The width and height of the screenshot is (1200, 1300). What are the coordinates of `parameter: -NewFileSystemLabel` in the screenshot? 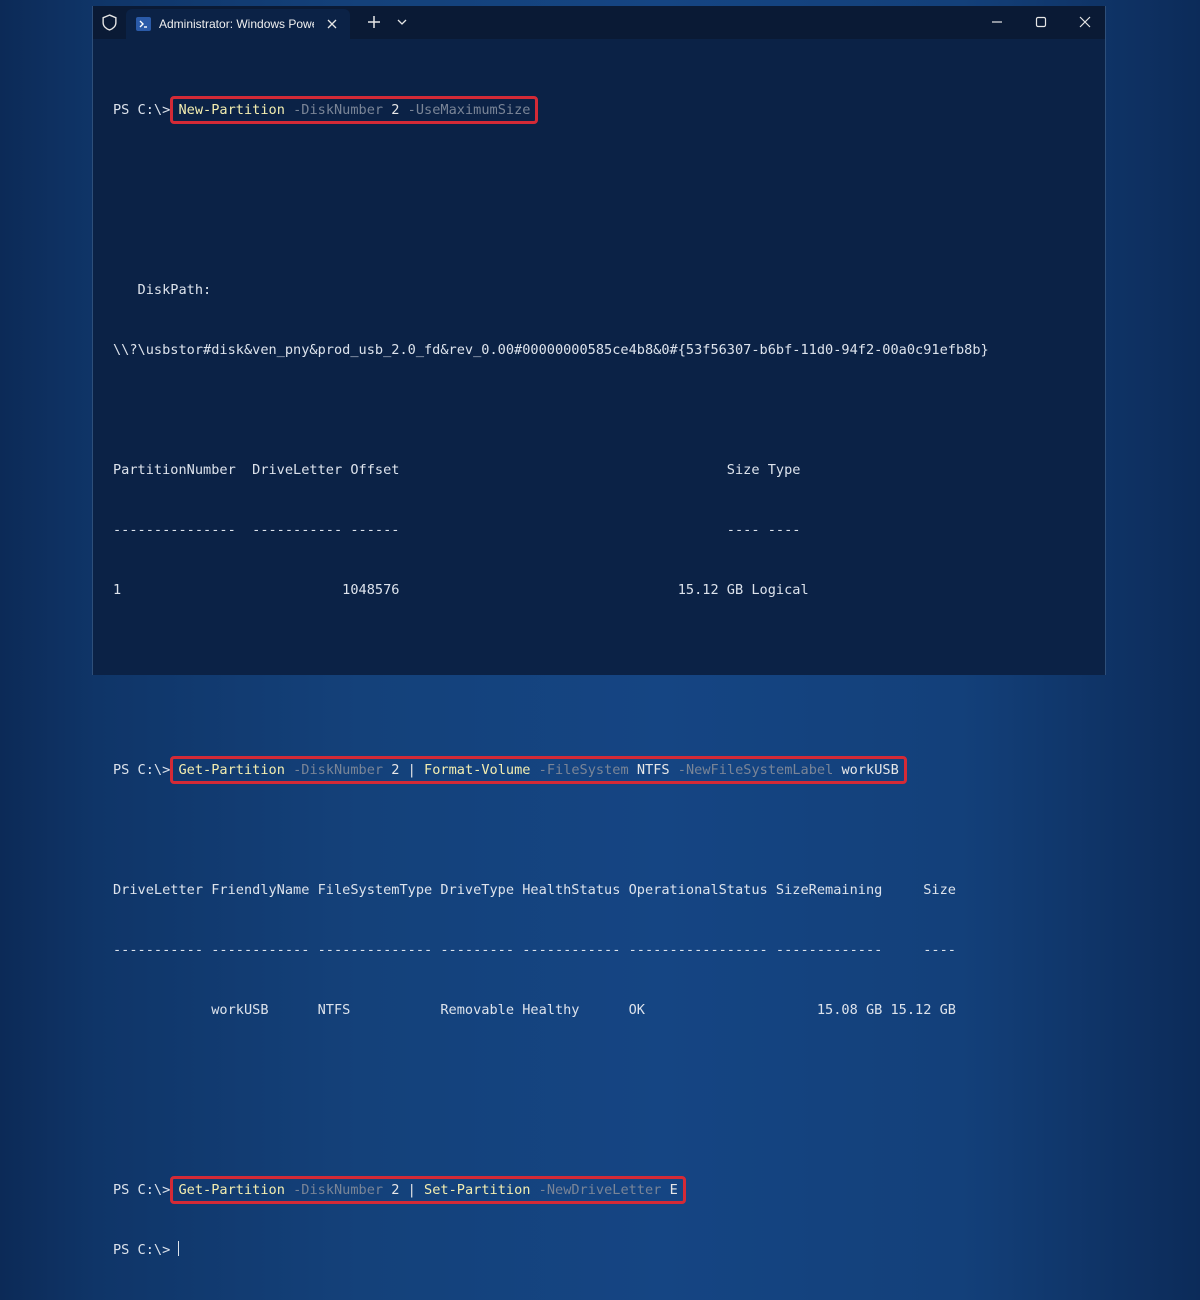 It's located at (755, 770).